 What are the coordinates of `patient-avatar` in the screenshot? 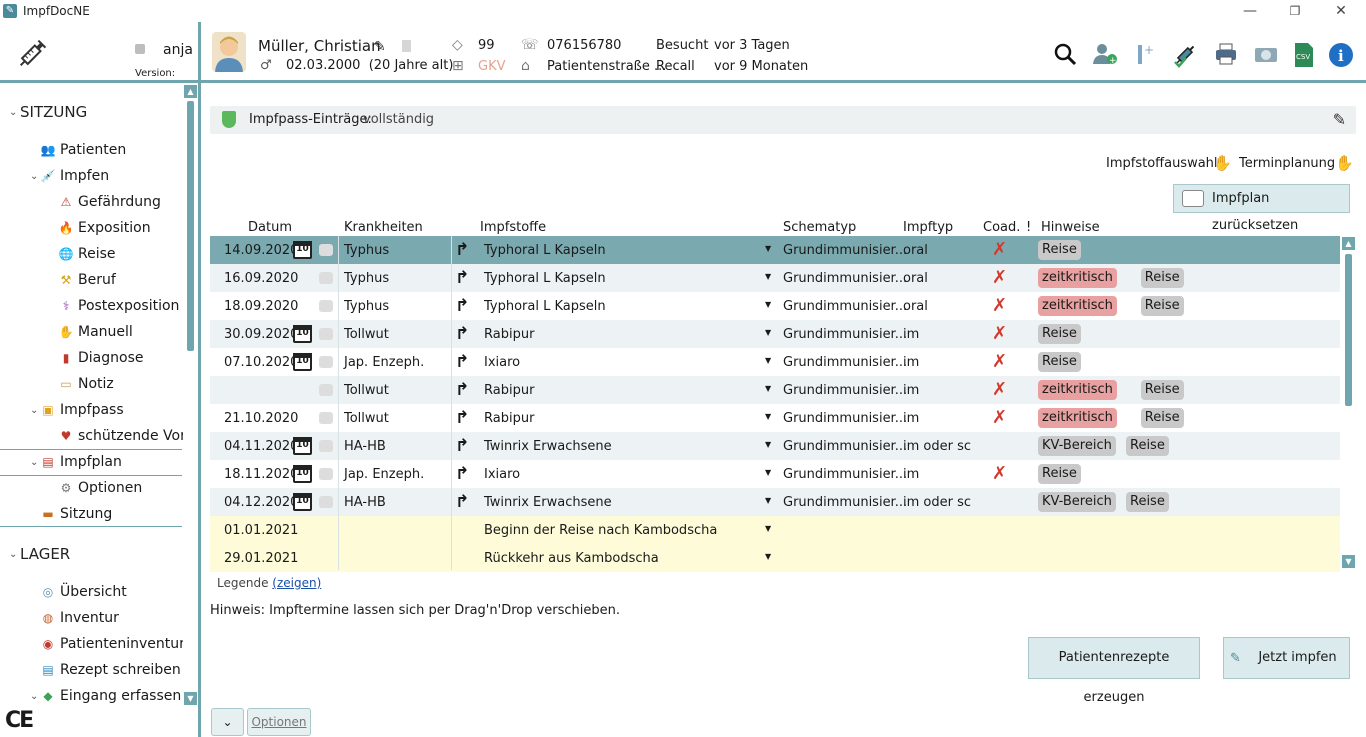 It's located at (229, 52).